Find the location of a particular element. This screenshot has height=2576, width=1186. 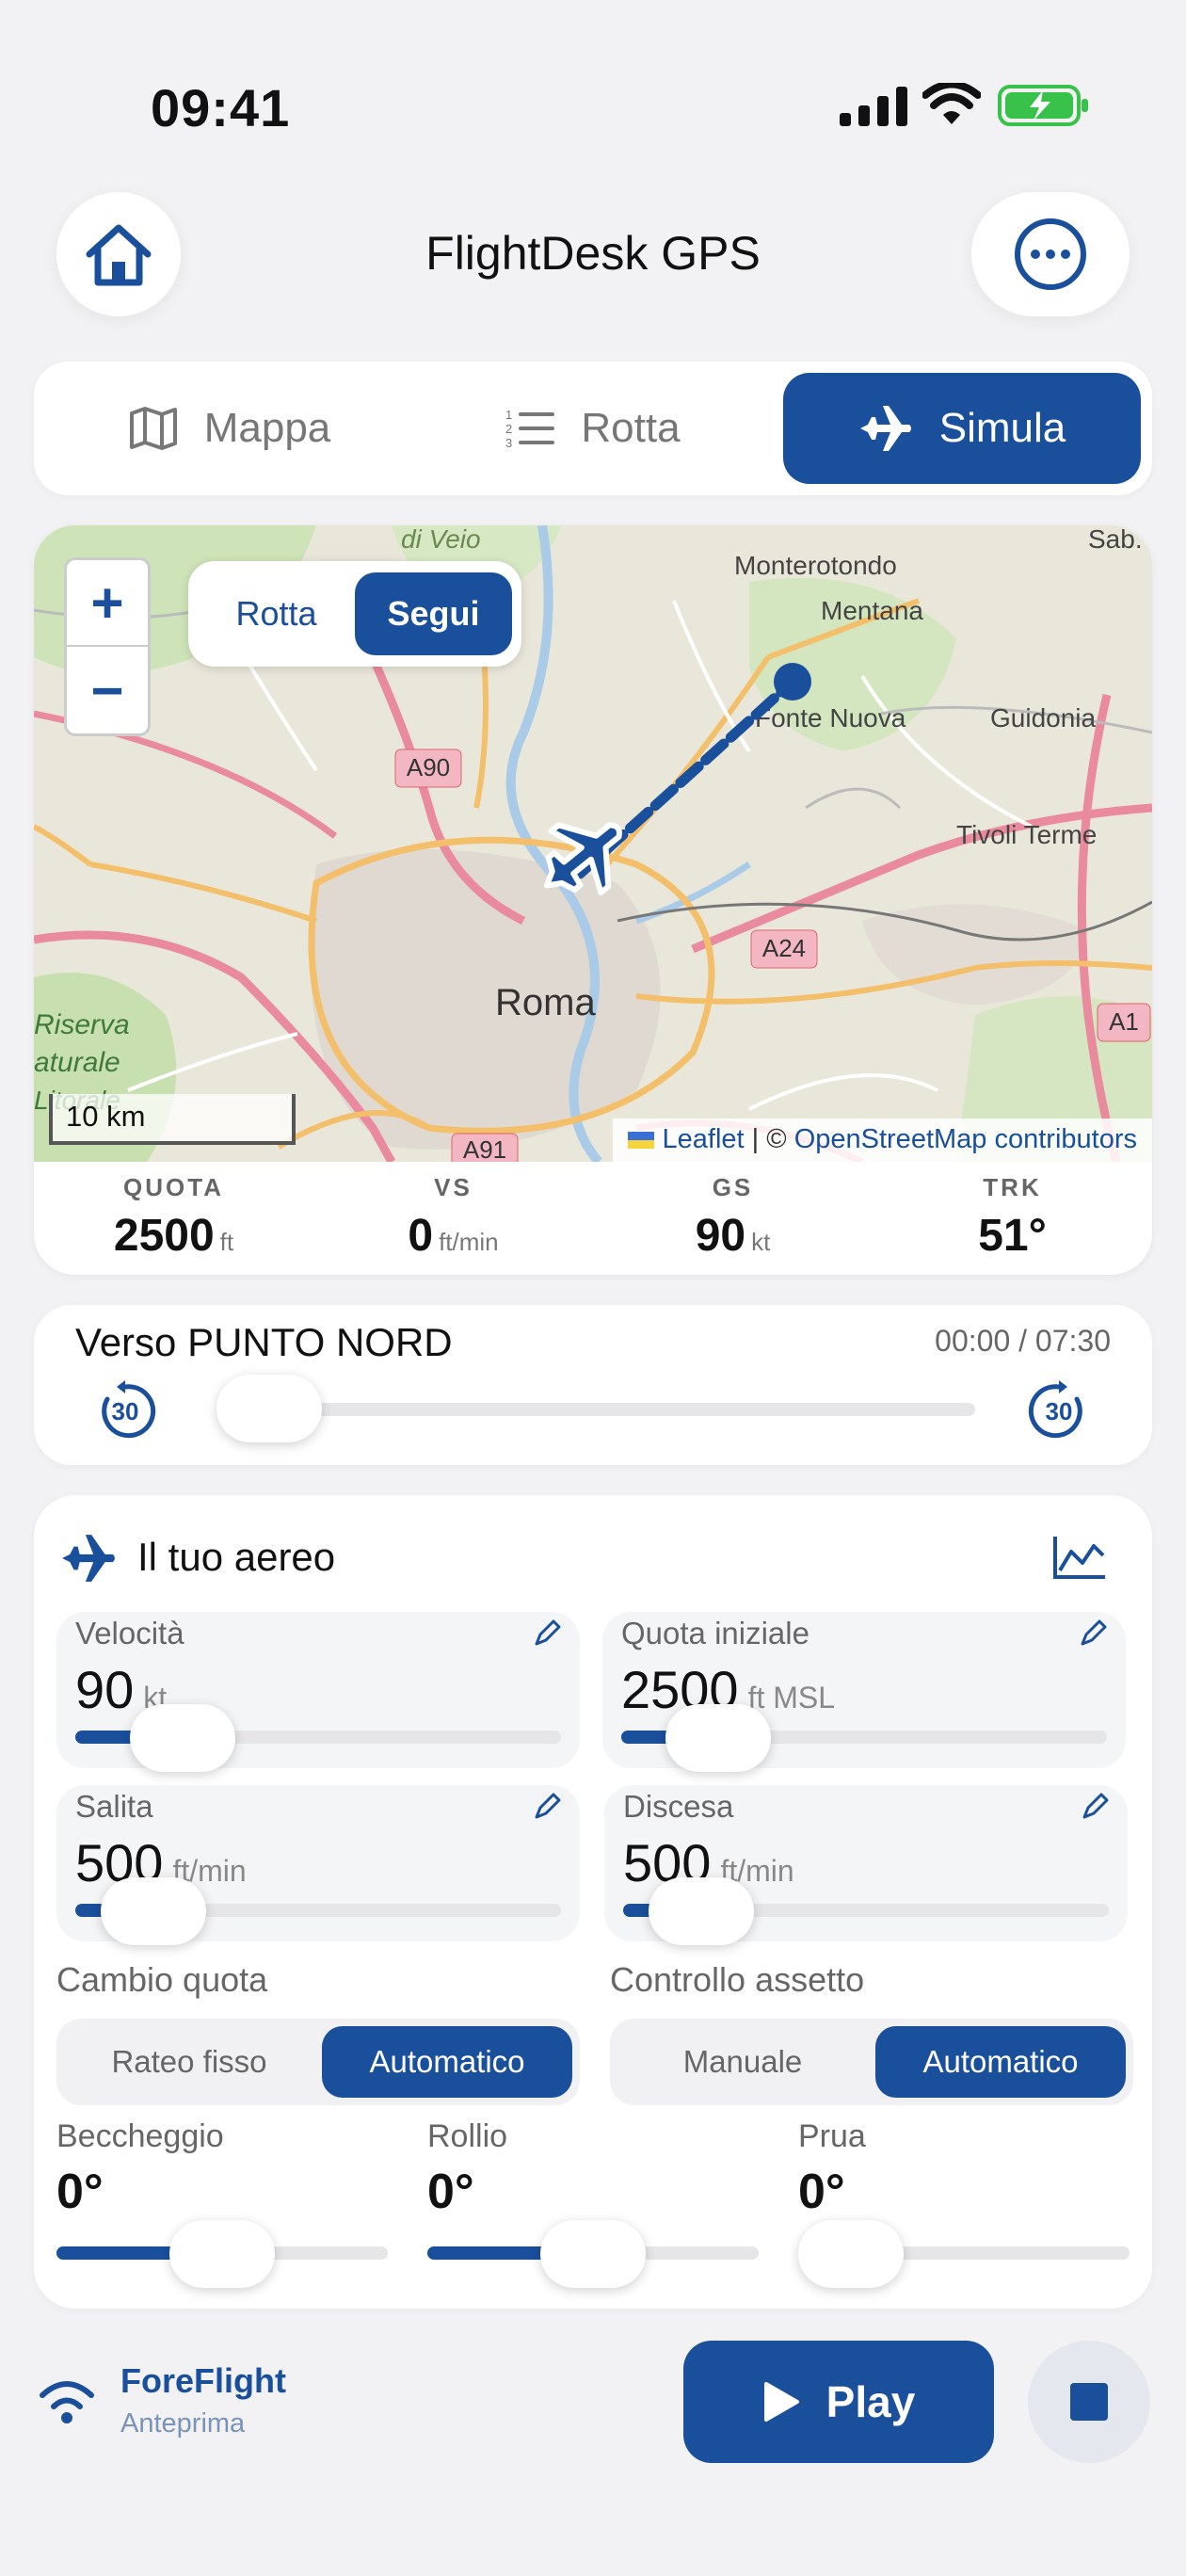

road-label: A24 is located at coordinates (784, 948).